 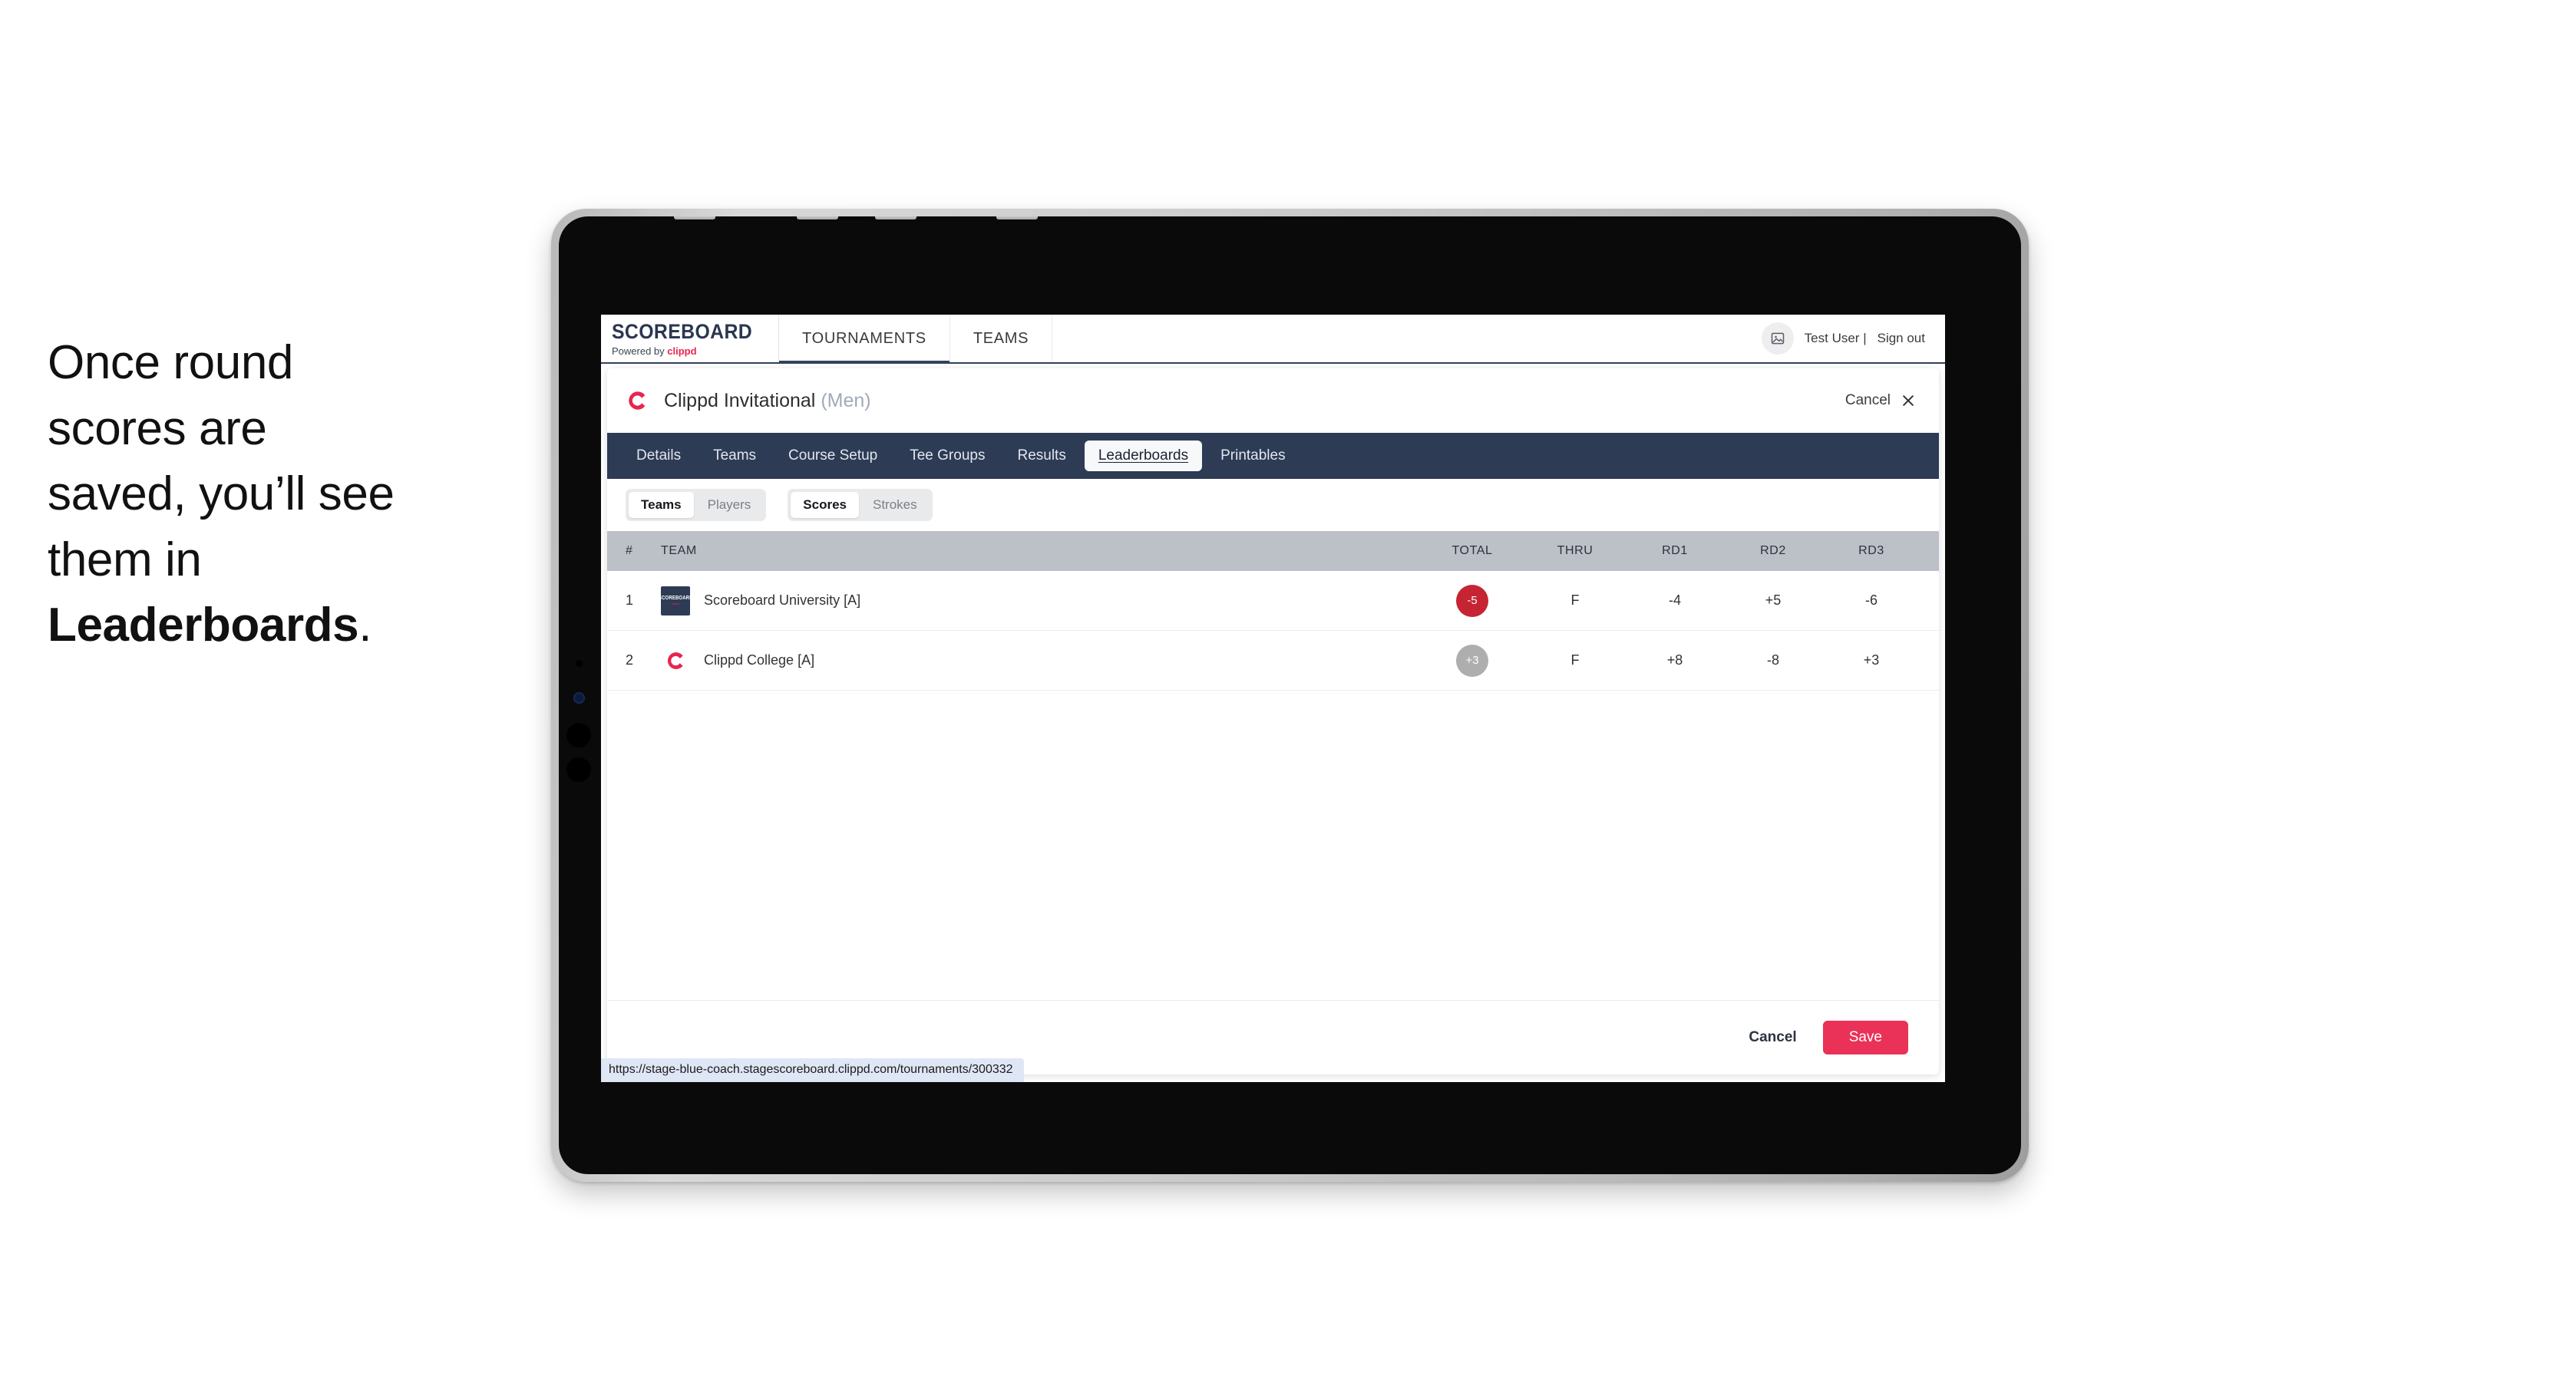 I want to click on row-rd1: -4, so click(x=1674, y=600).